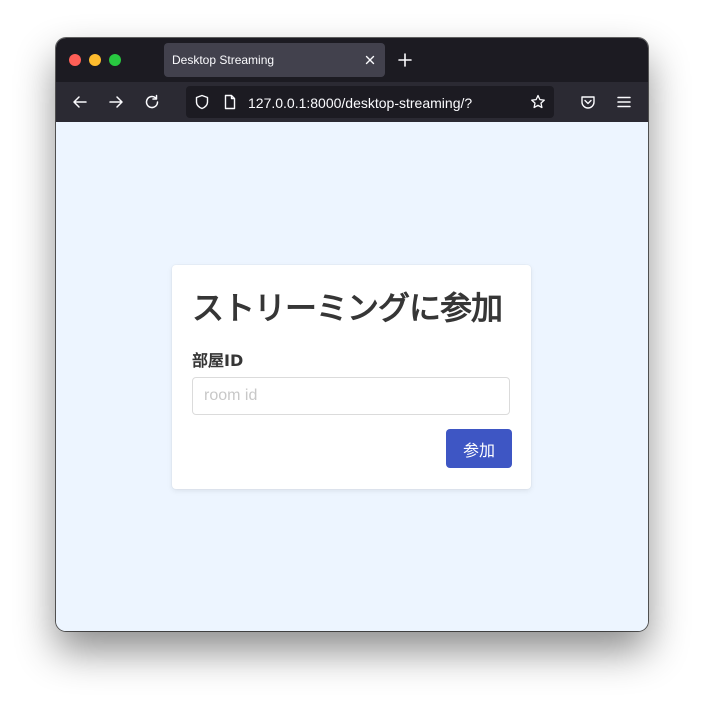 This screenshot has width=704, height=705. I want to click on room-id-input, so click(351, 396).